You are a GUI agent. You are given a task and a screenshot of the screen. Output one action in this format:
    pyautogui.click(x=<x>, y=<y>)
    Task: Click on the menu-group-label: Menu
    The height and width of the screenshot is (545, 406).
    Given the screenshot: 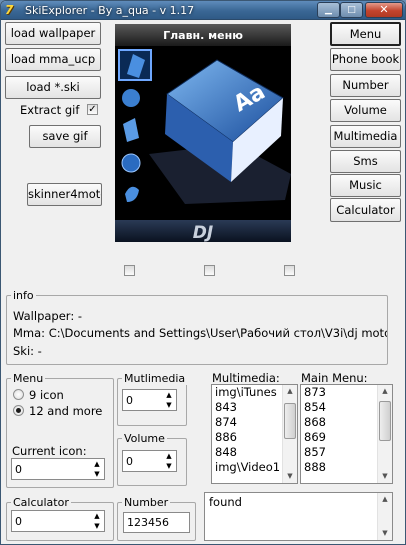 What is the action you would take?
    pyautogui.click(x=28, y=378)
    